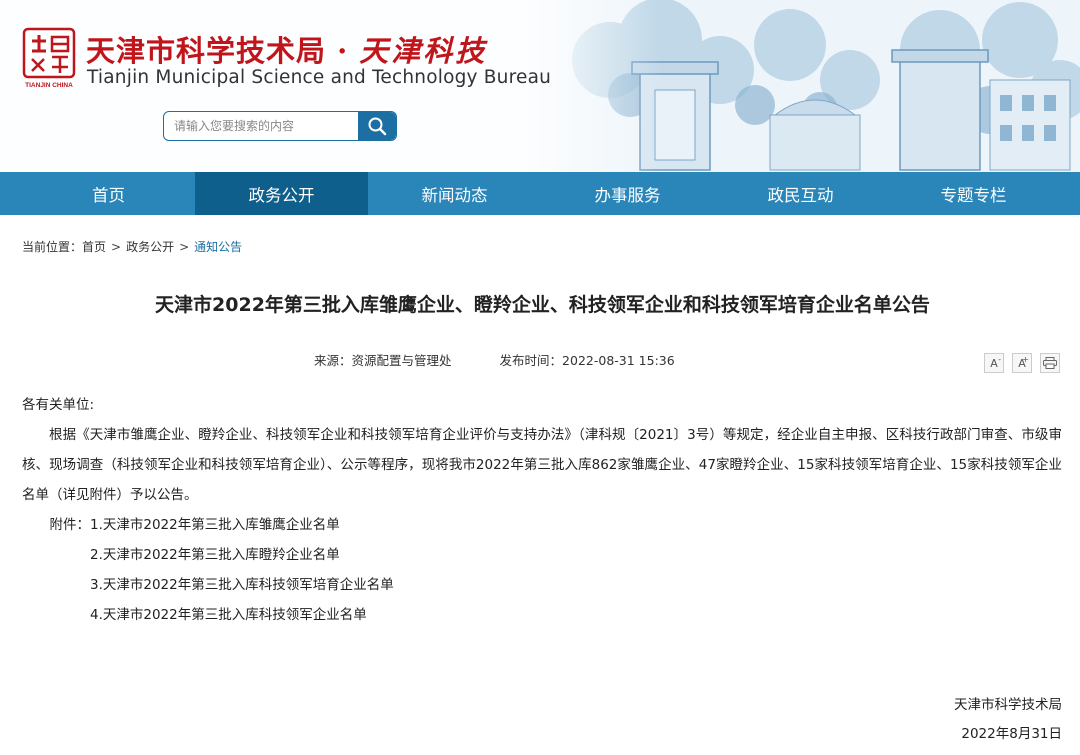 The width and height of the screenshot is (1080, 755). I want to click on article-date: 2022年8月31日, so click(1011, 734).